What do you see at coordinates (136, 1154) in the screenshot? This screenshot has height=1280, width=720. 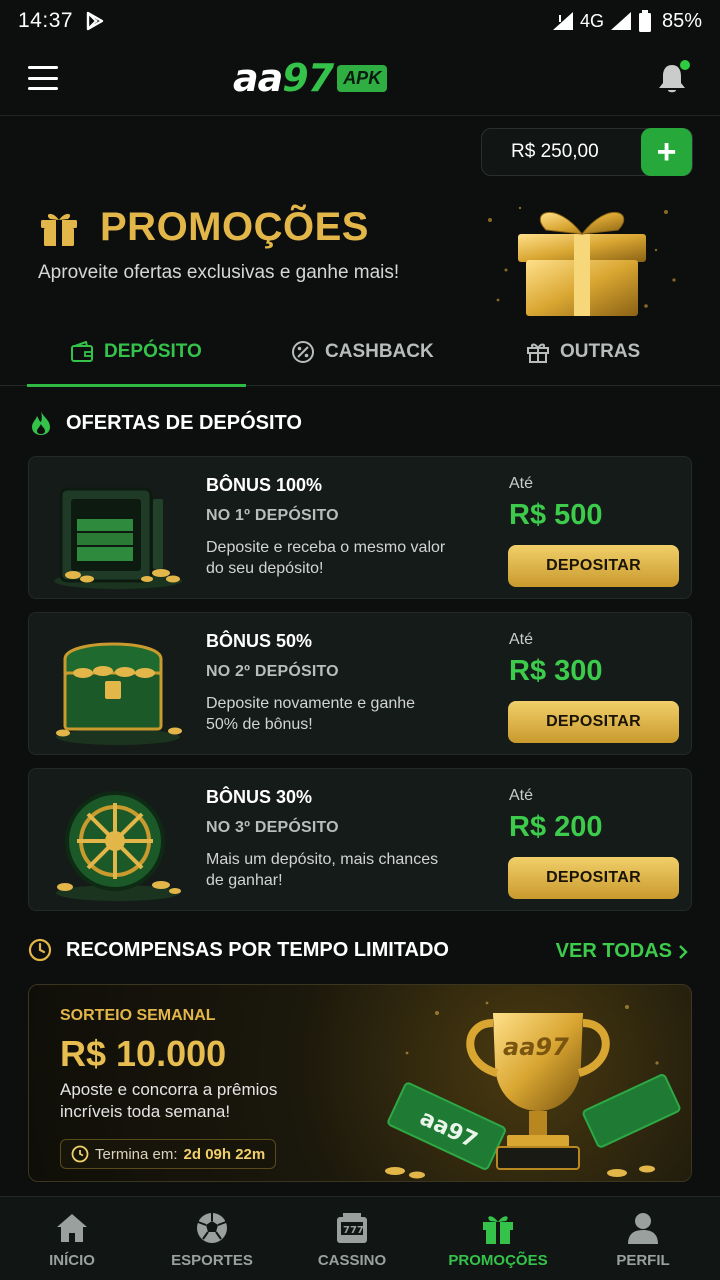 I see `timer-label: Termina em:` at bounding box center [136, 1154].